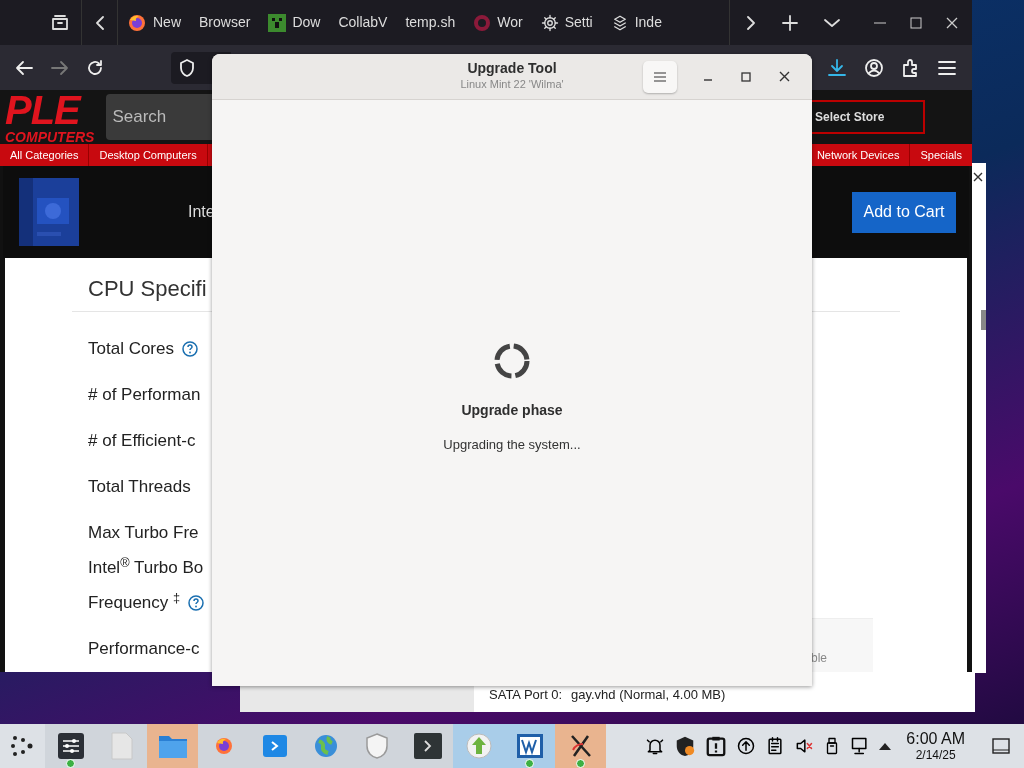 Image resolution: width=1024 pixels, height=768 pixels. Describe the element at coordinates (983, 320) in the screenshot. I see `scrollbar-thumb` at that location.